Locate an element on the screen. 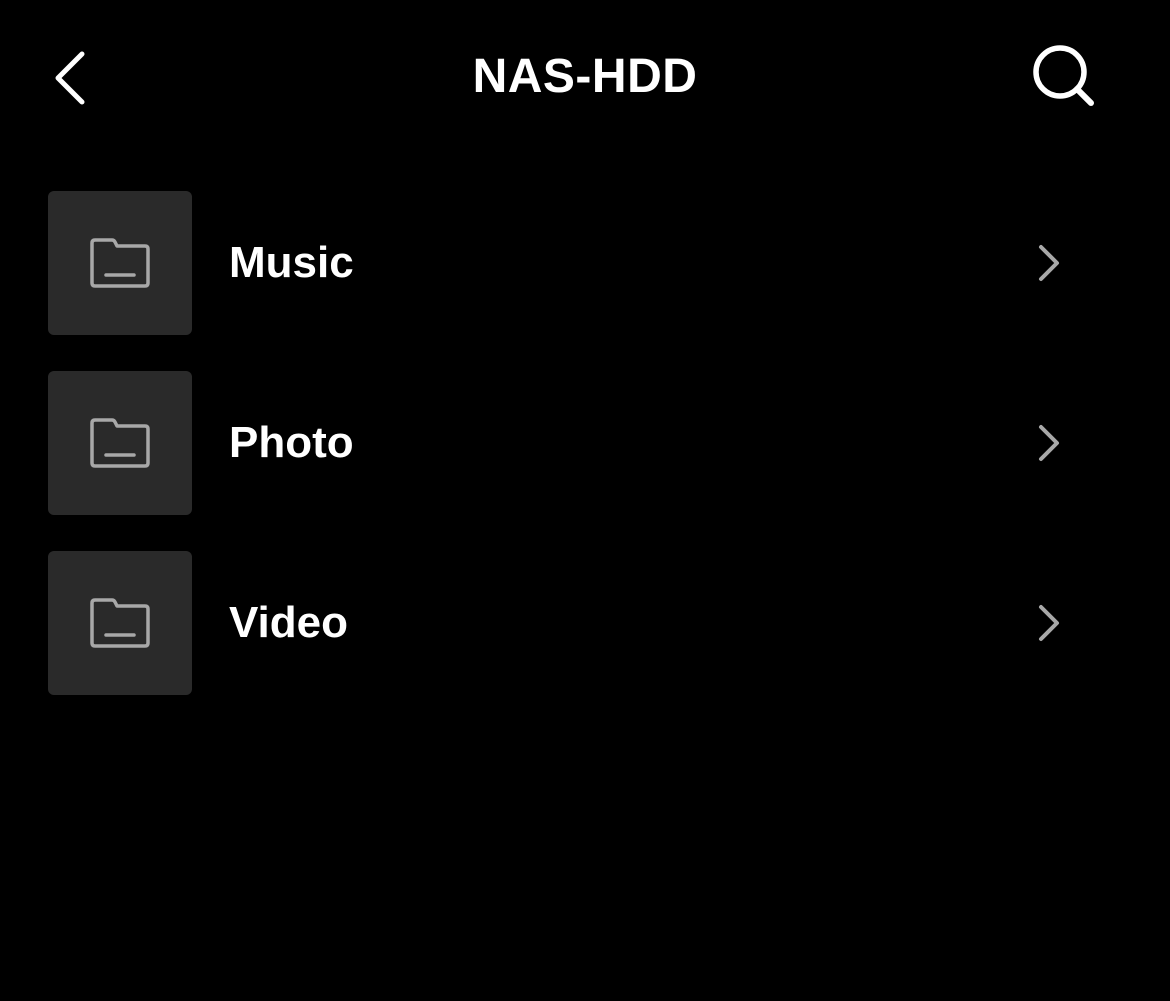  search-icon is located at coordinates (1063, 75).